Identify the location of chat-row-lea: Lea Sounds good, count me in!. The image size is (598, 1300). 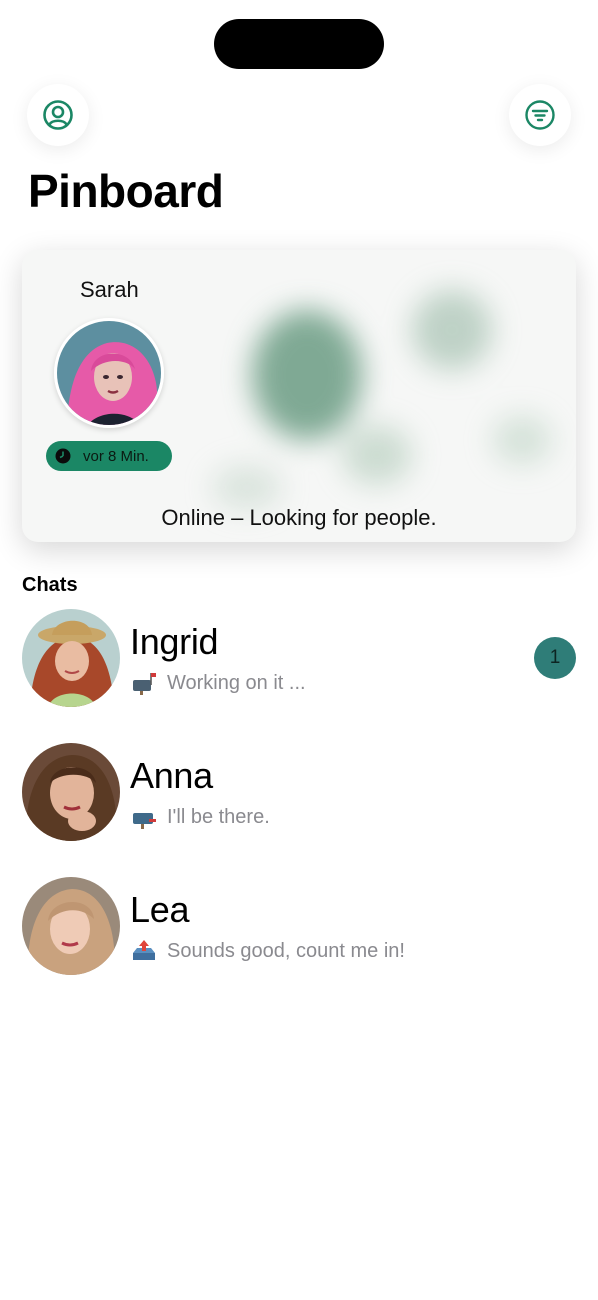
(300, 926).